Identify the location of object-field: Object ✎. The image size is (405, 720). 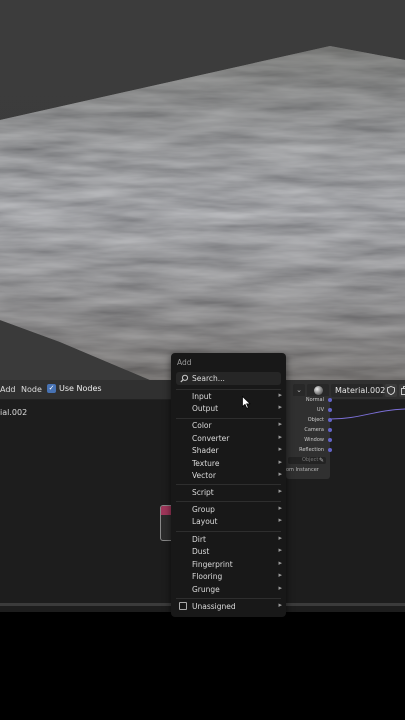
(307, 460).